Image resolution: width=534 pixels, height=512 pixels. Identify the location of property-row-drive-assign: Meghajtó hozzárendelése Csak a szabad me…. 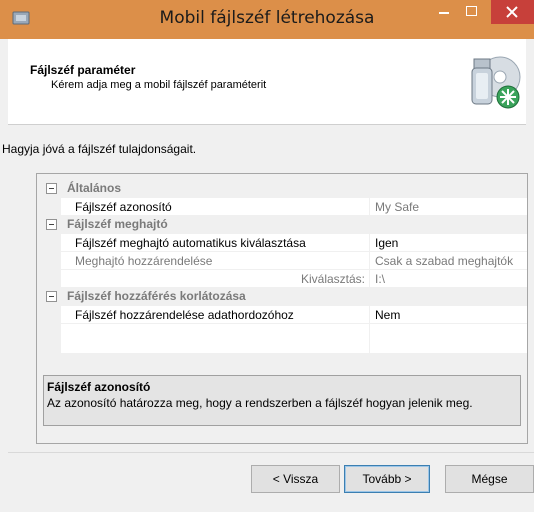
(285, 261).